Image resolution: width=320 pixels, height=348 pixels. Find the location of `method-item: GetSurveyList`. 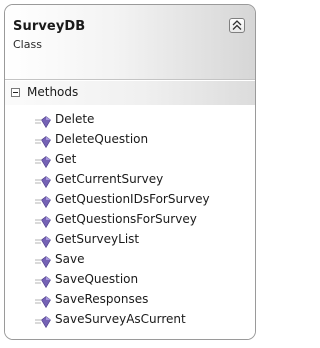

method-item: GetSurveyList is located at coordinates (130, 239).